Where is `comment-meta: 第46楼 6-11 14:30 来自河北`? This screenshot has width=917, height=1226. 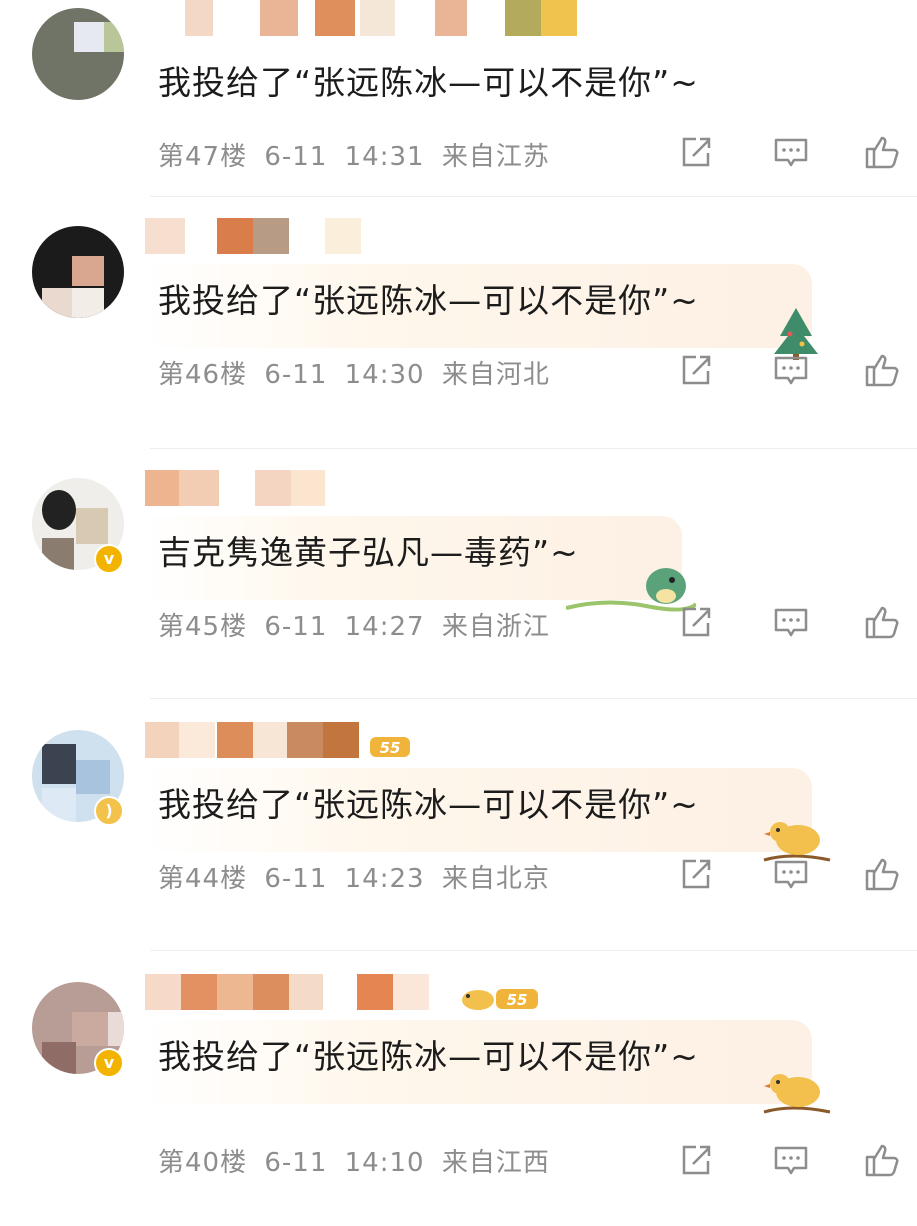 comment-meta: 第46楼 6-11 14:30 来自河北 is located at coordinates (358, 372).